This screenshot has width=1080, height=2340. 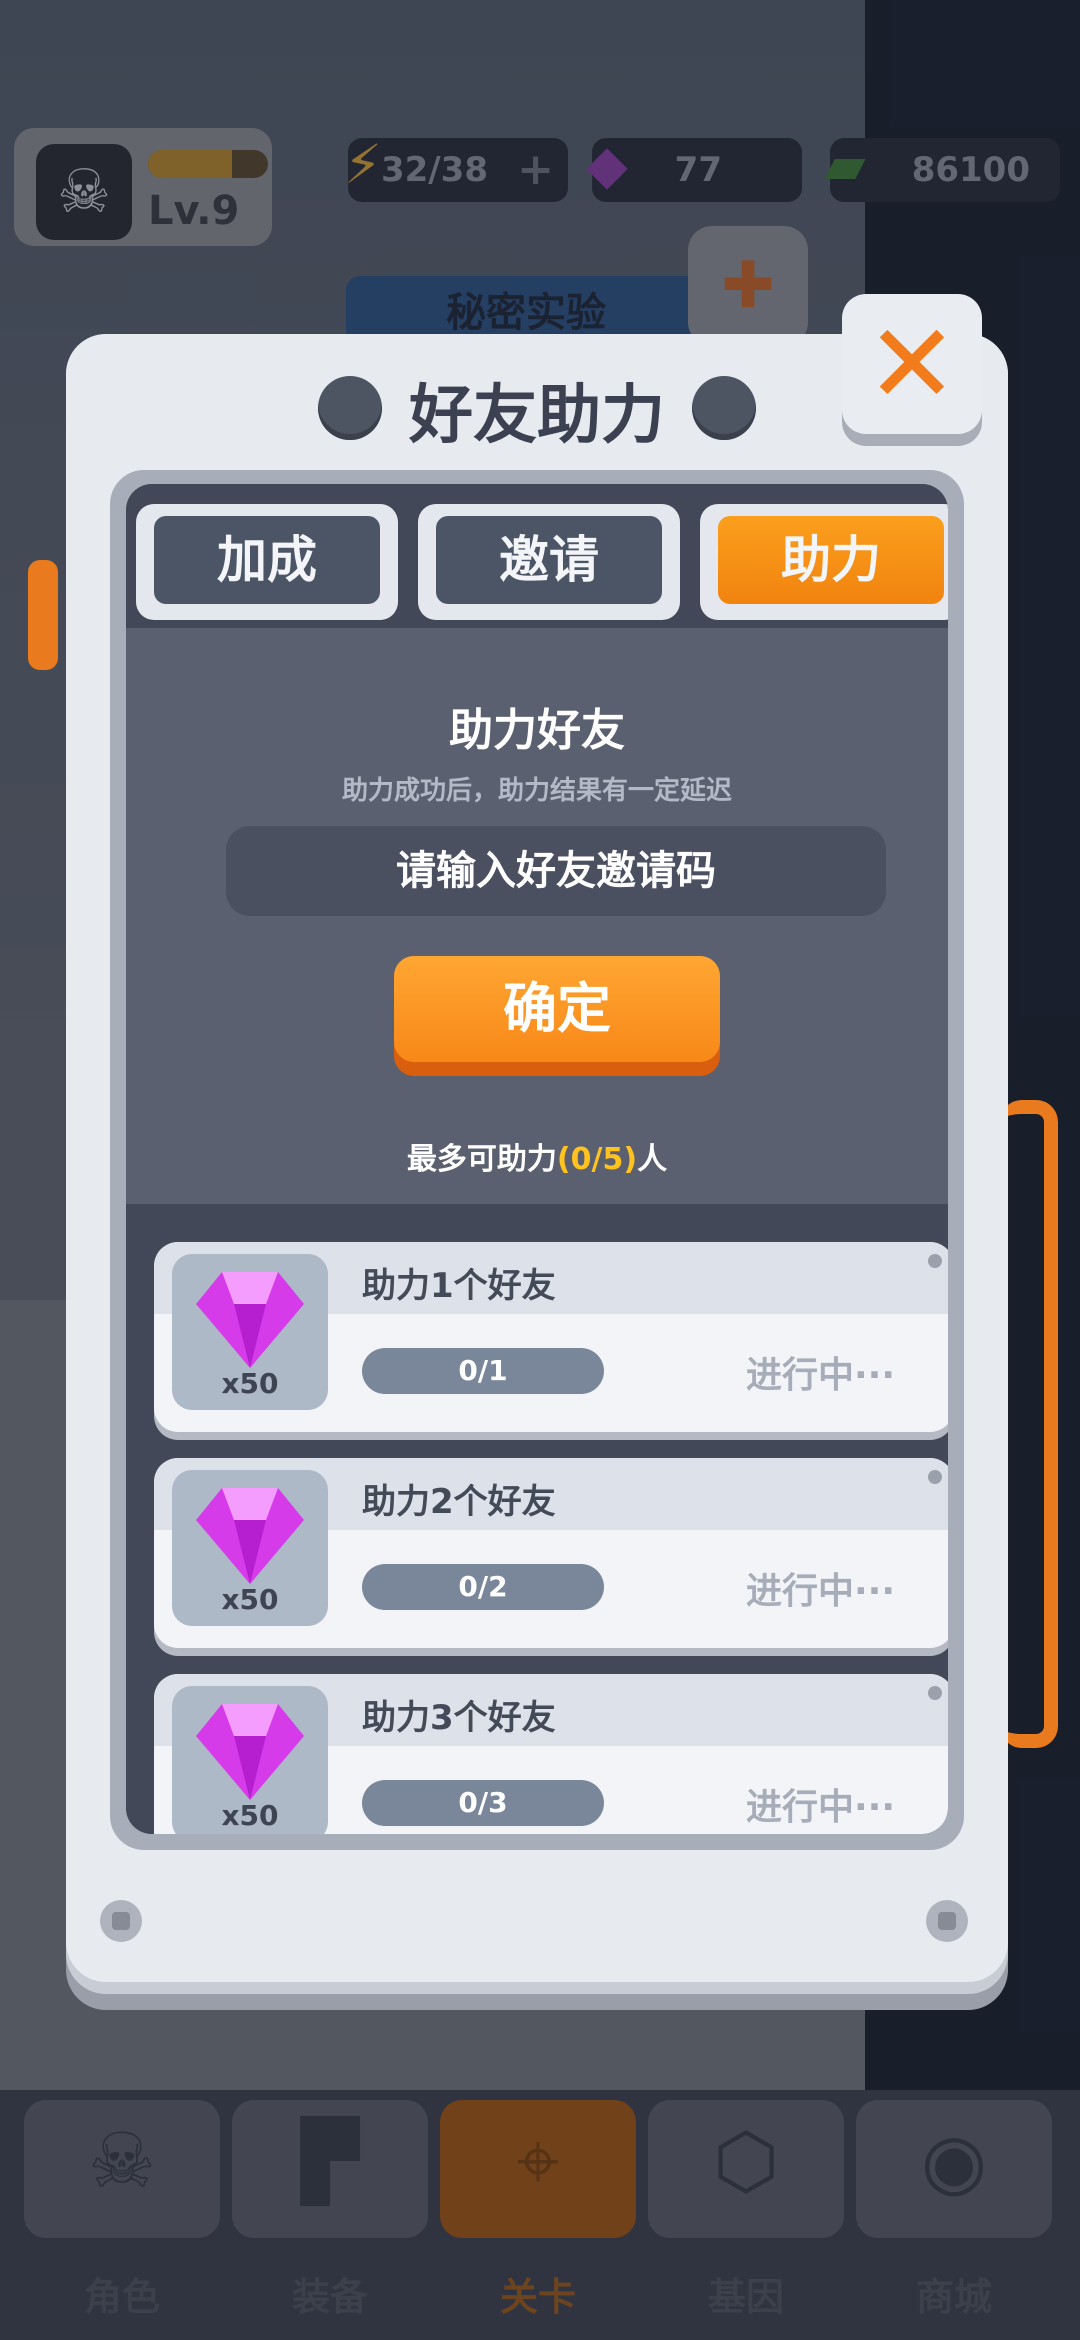 I want to click on tab-assist: 助力, so click(x=824, y=562).